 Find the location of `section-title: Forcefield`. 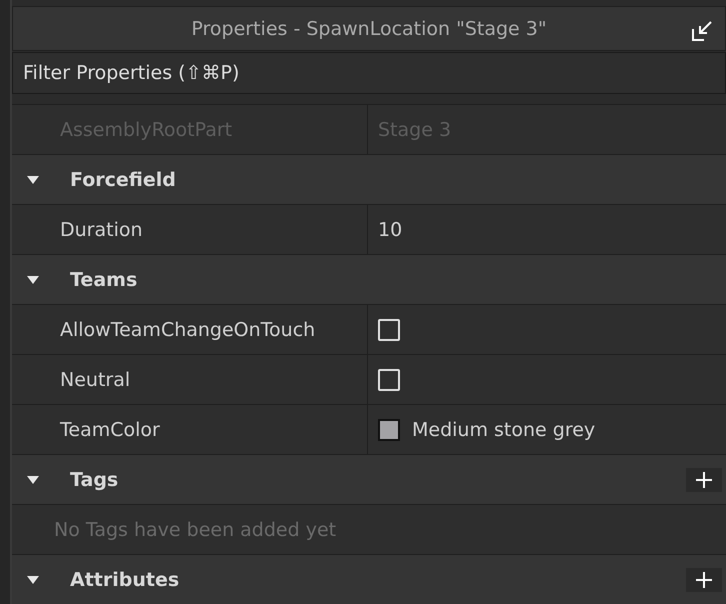

section-title: Forcefield is located at coordinates (123, 179).